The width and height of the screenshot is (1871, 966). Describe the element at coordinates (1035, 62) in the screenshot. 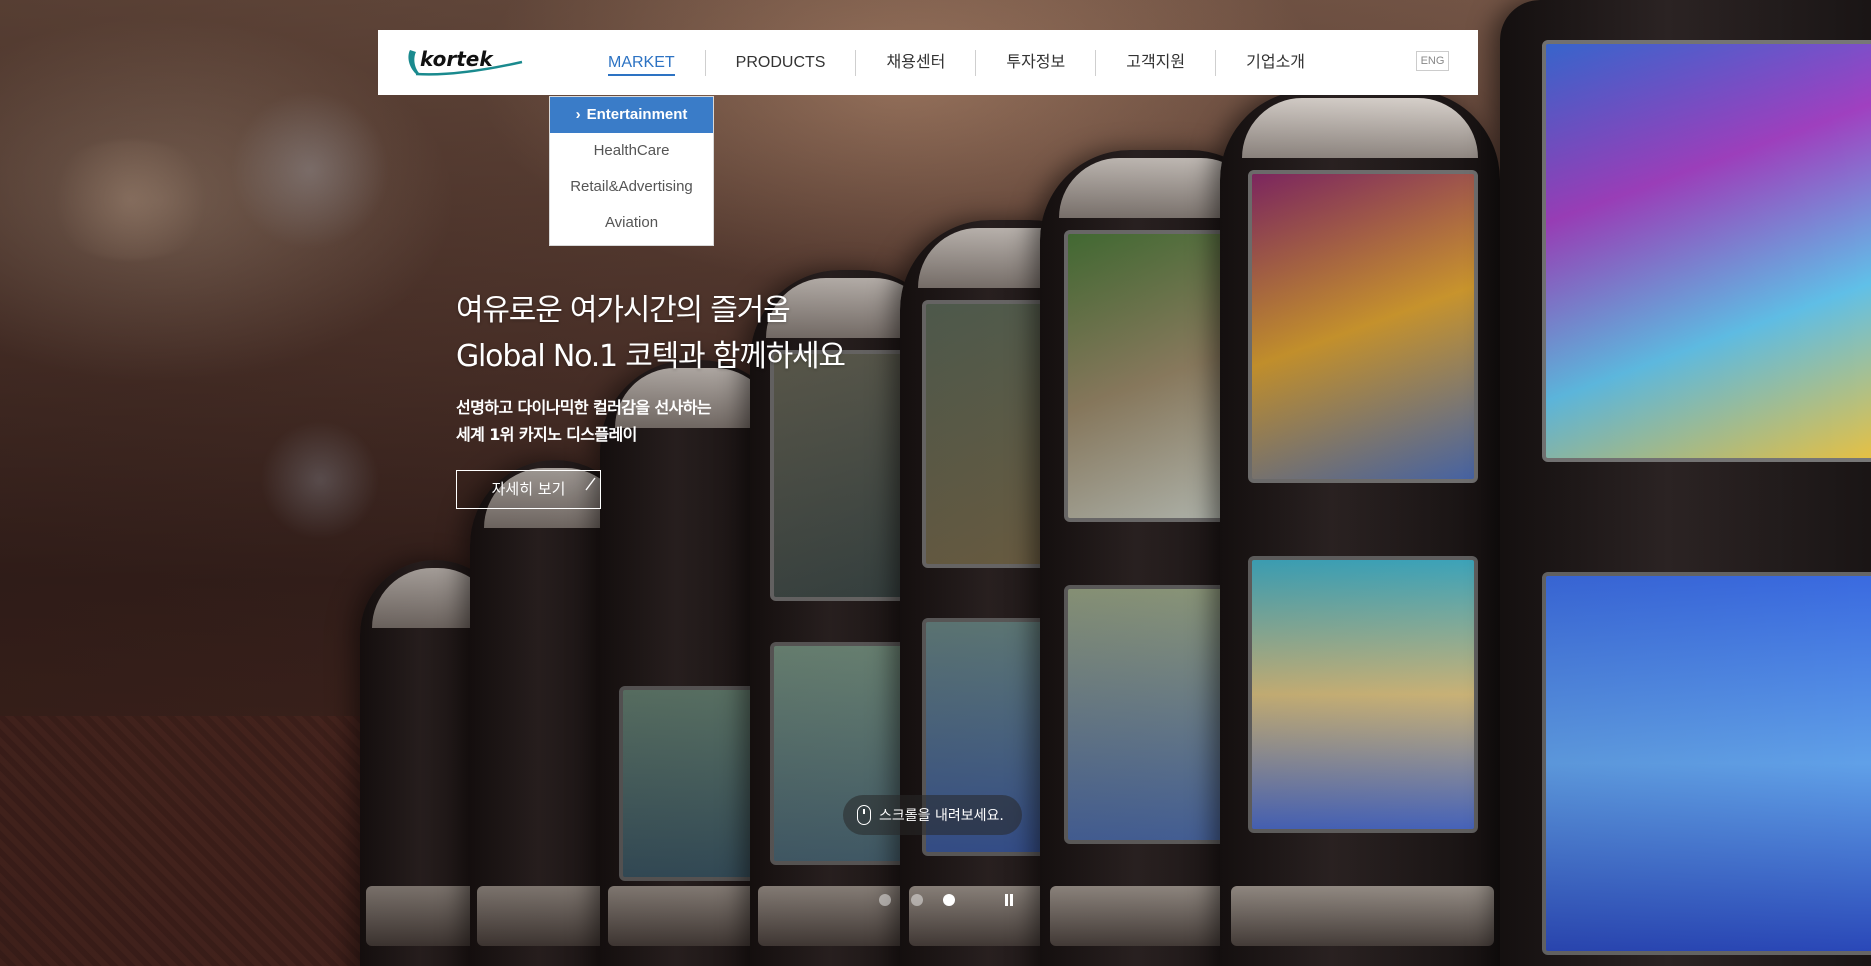

I see `nav-investor: 투자정보` at that location.